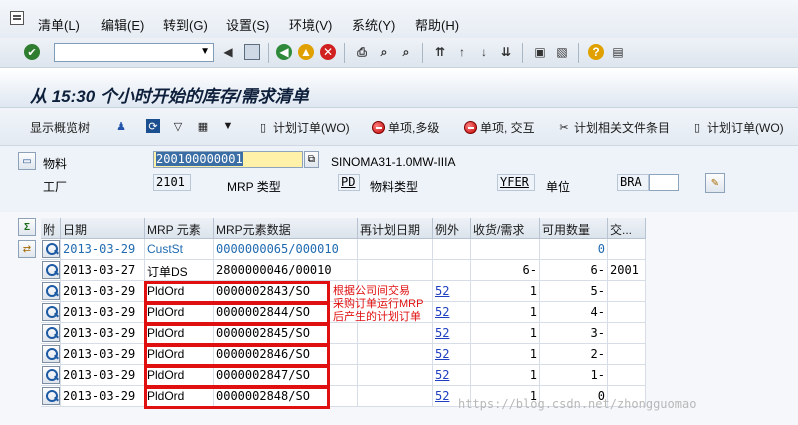  What do you see at coordinates (247, 24) in the screenshot?
I see `menu-settings: 设置(S)` at bounding box center [247, 24].